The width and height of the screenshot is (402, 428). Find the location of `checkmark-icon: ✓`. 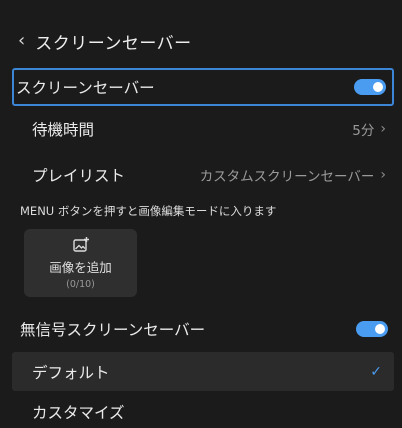

checkmark-icon: ✓ is located at coordinates (376, 371).